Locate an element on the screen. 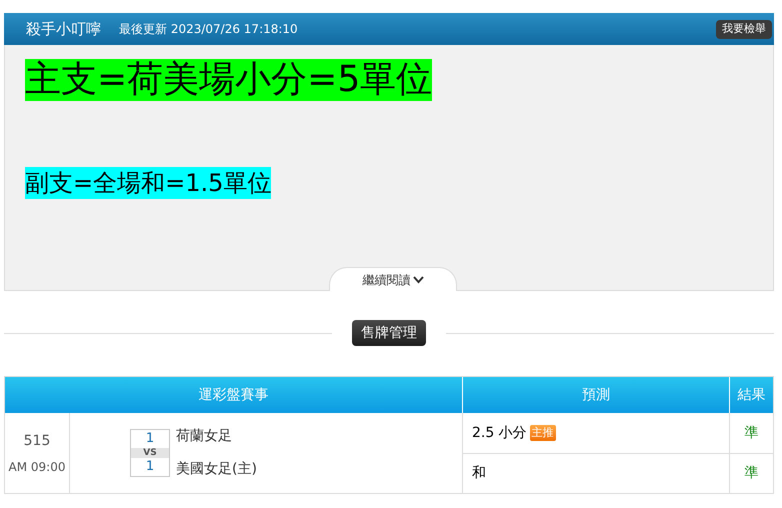 This screenshot has width=782, height=508. column-header: 結果 is located at coordinates (751, 395).